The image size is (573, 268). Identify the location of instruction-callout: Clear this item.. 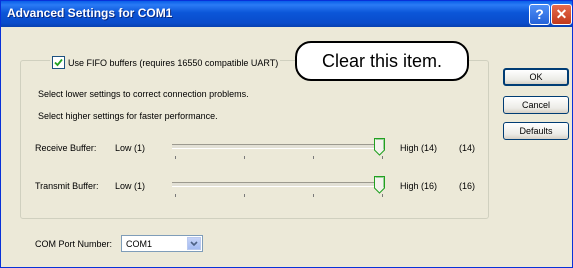
(382, 61).